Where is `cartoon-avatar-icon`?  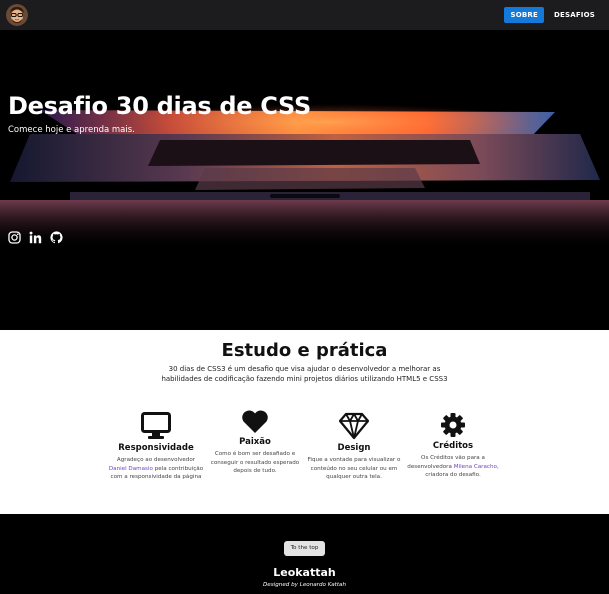 cartoon-avatar-icon is located at coordinates (17, 15).